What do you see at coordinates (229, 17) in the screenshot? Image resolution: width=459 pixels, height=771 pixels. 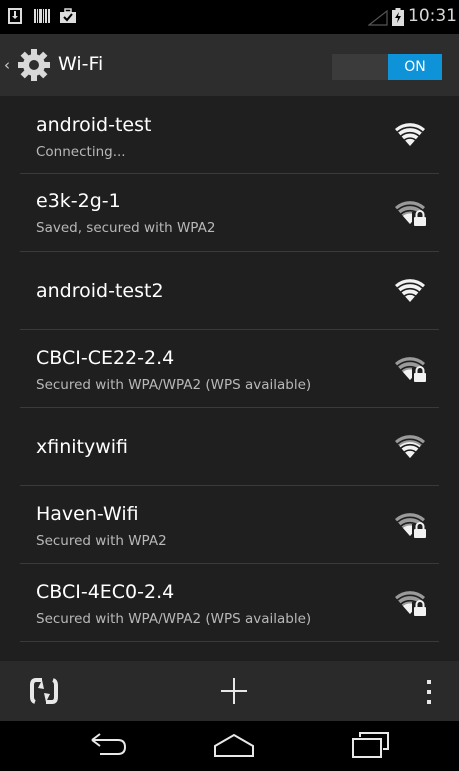 I see `status-bar: 10:31` at bounding box center [229, 17].